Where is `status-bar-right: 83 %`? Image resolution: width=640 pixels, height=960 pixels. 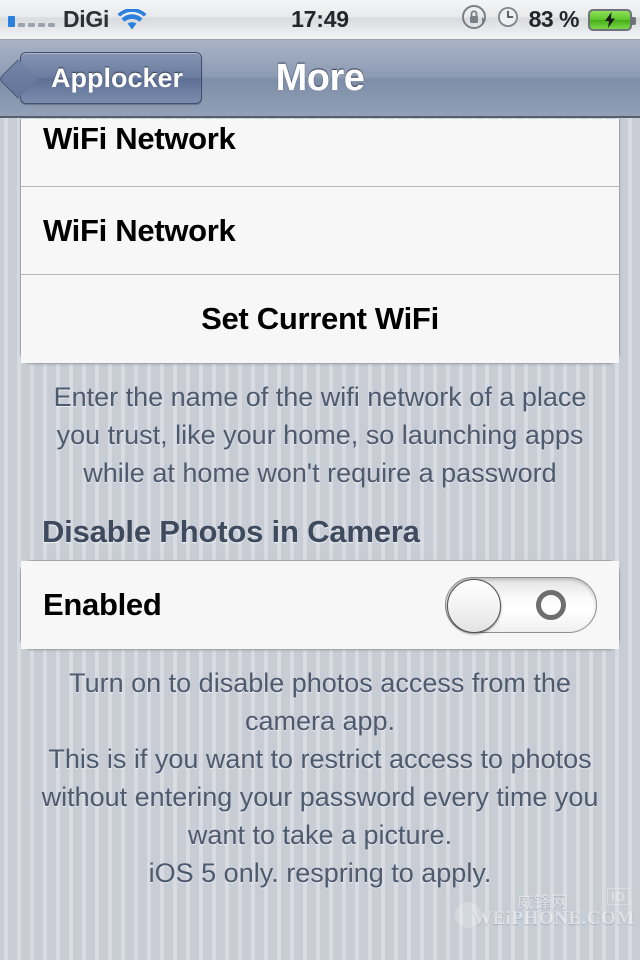
status-bar-right: 83 % is located at coordinates (548, 19).